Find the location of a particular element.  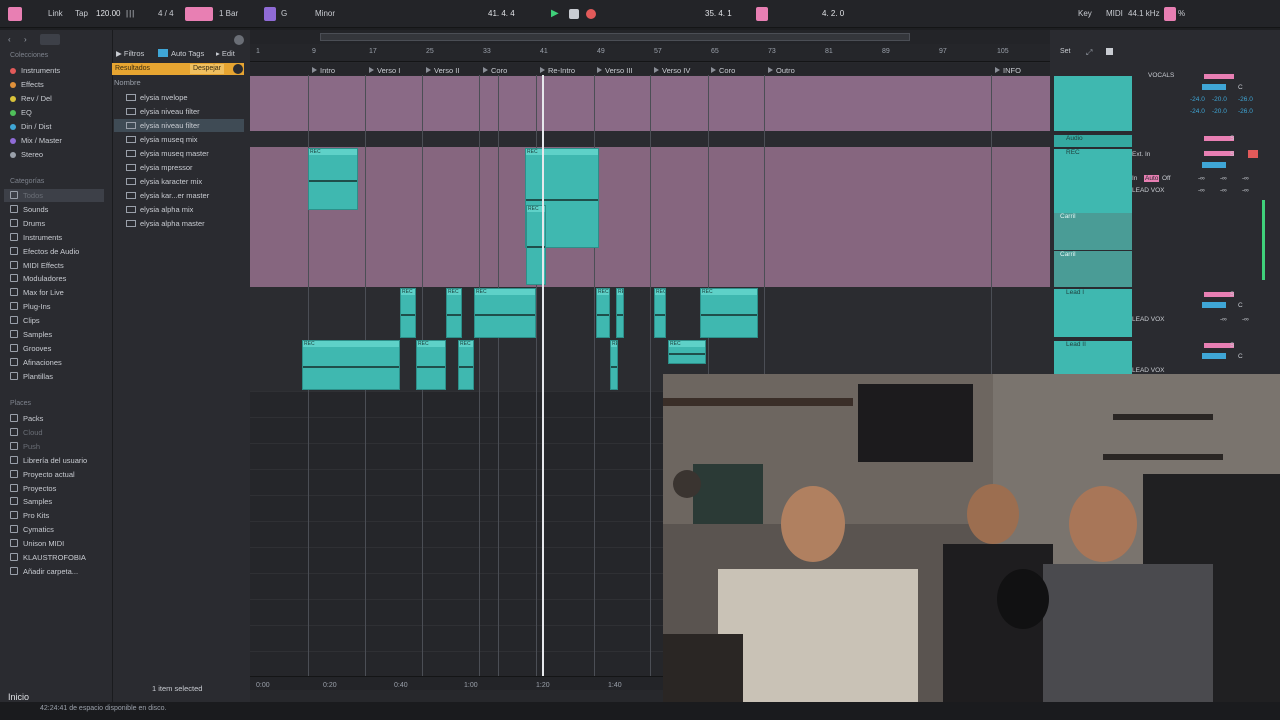

expand-icon: ⤢ is located at coordinates (1089, 53).